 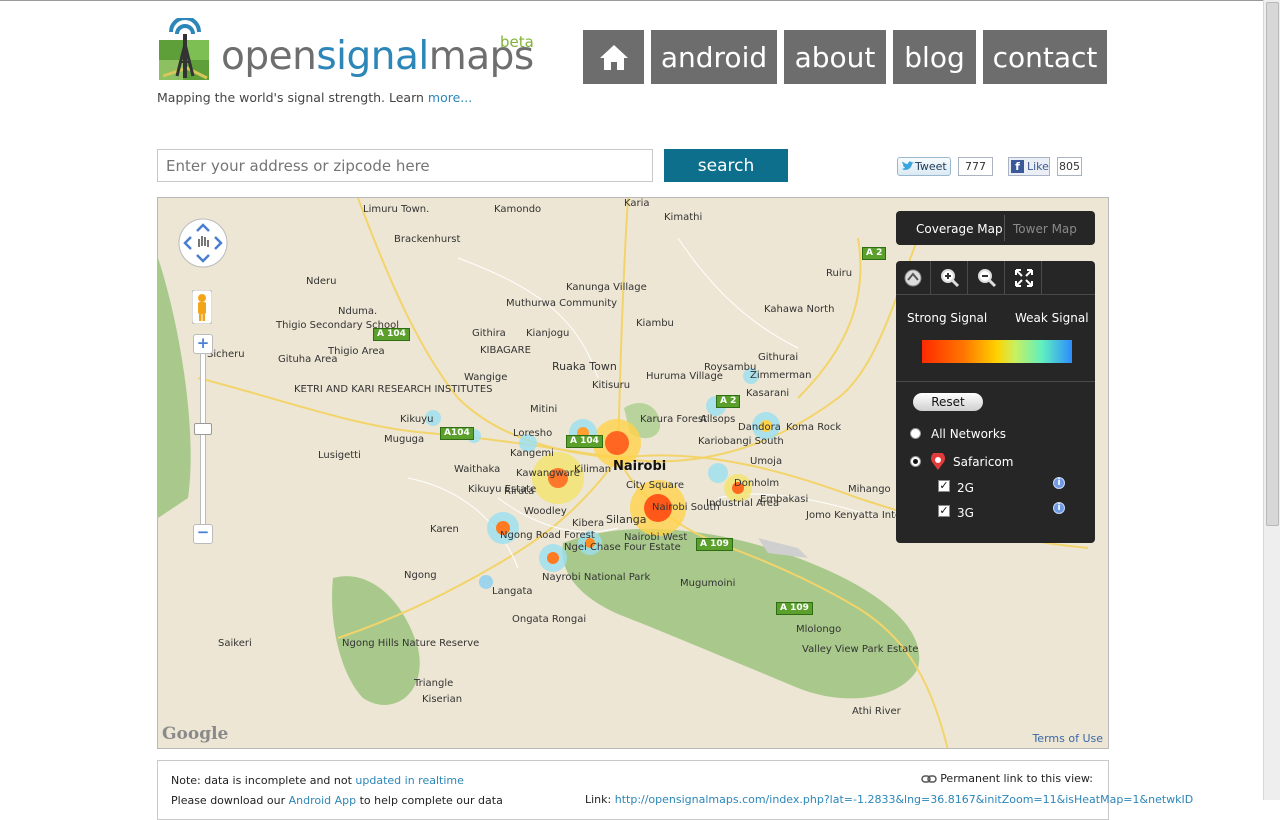 I want to click on place-label: Kibera, so click(x=588, y=523).